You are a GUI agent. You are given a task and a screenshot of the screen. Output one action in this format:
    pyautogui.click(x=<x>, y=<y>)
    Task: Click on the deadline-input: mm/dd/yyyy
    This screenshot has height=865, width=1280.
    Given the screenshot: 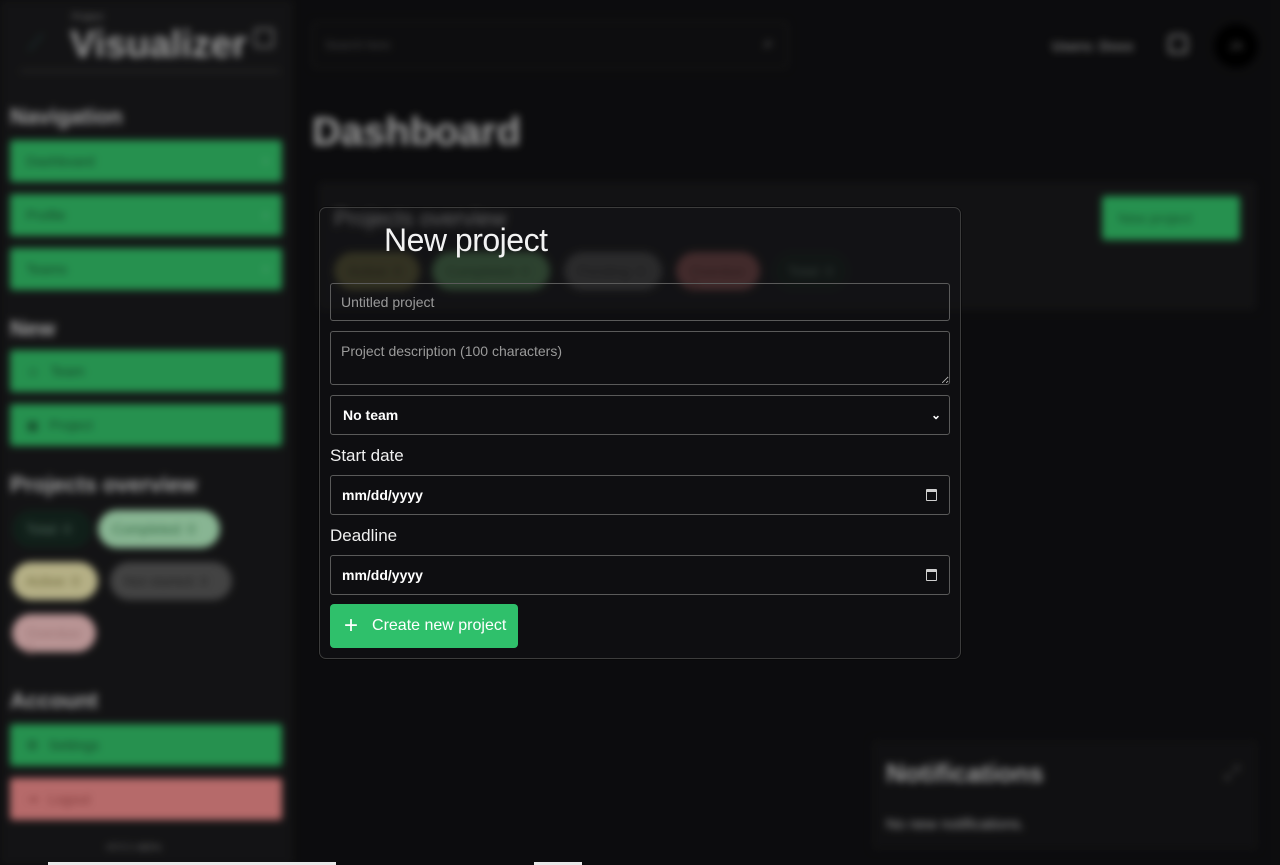 What is the action you would take?
    pyautogui.click(x=640, y=575)
    